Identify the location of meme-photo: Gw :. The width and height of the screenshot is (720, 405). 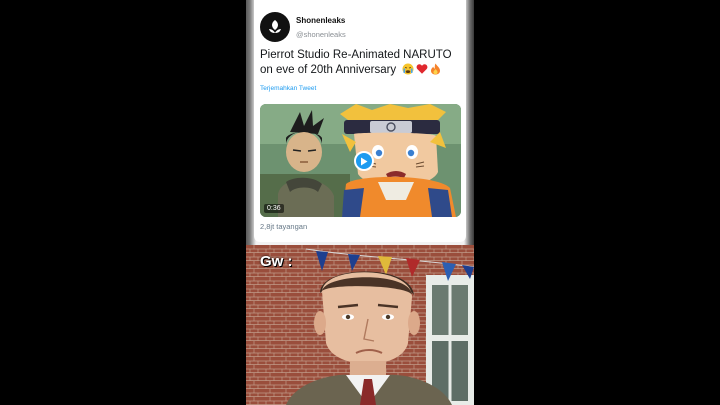
(360, 325).